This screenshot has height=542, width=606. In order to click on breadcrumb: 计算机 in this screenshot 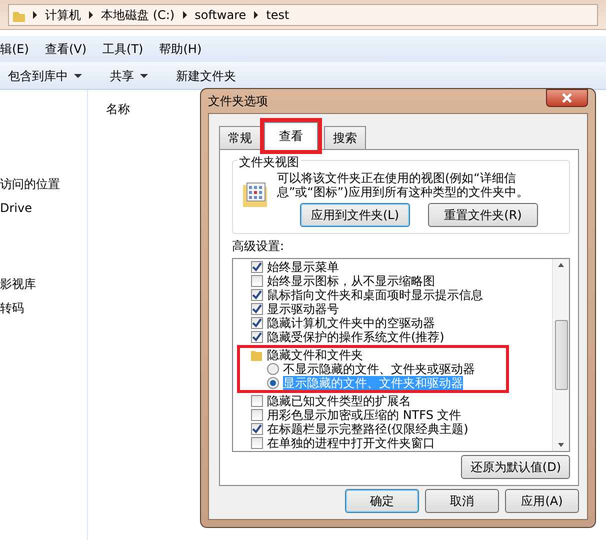, I will do `click(63, 15)`.